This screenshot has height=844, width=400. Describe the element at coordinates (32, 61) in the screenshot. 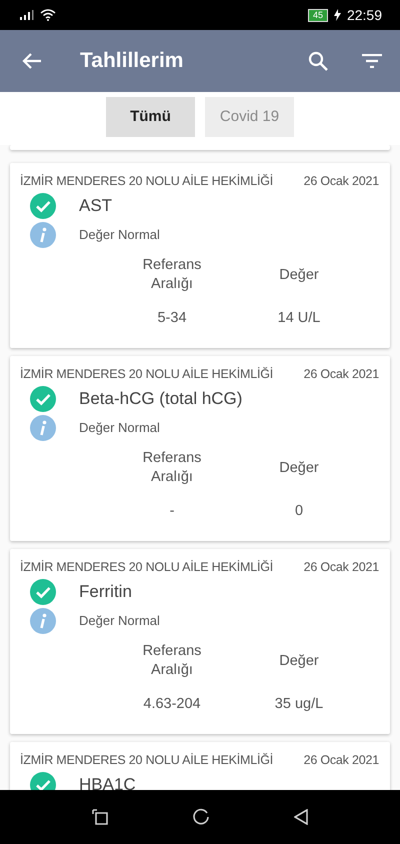

I see `back-arrow-icon` at that location.